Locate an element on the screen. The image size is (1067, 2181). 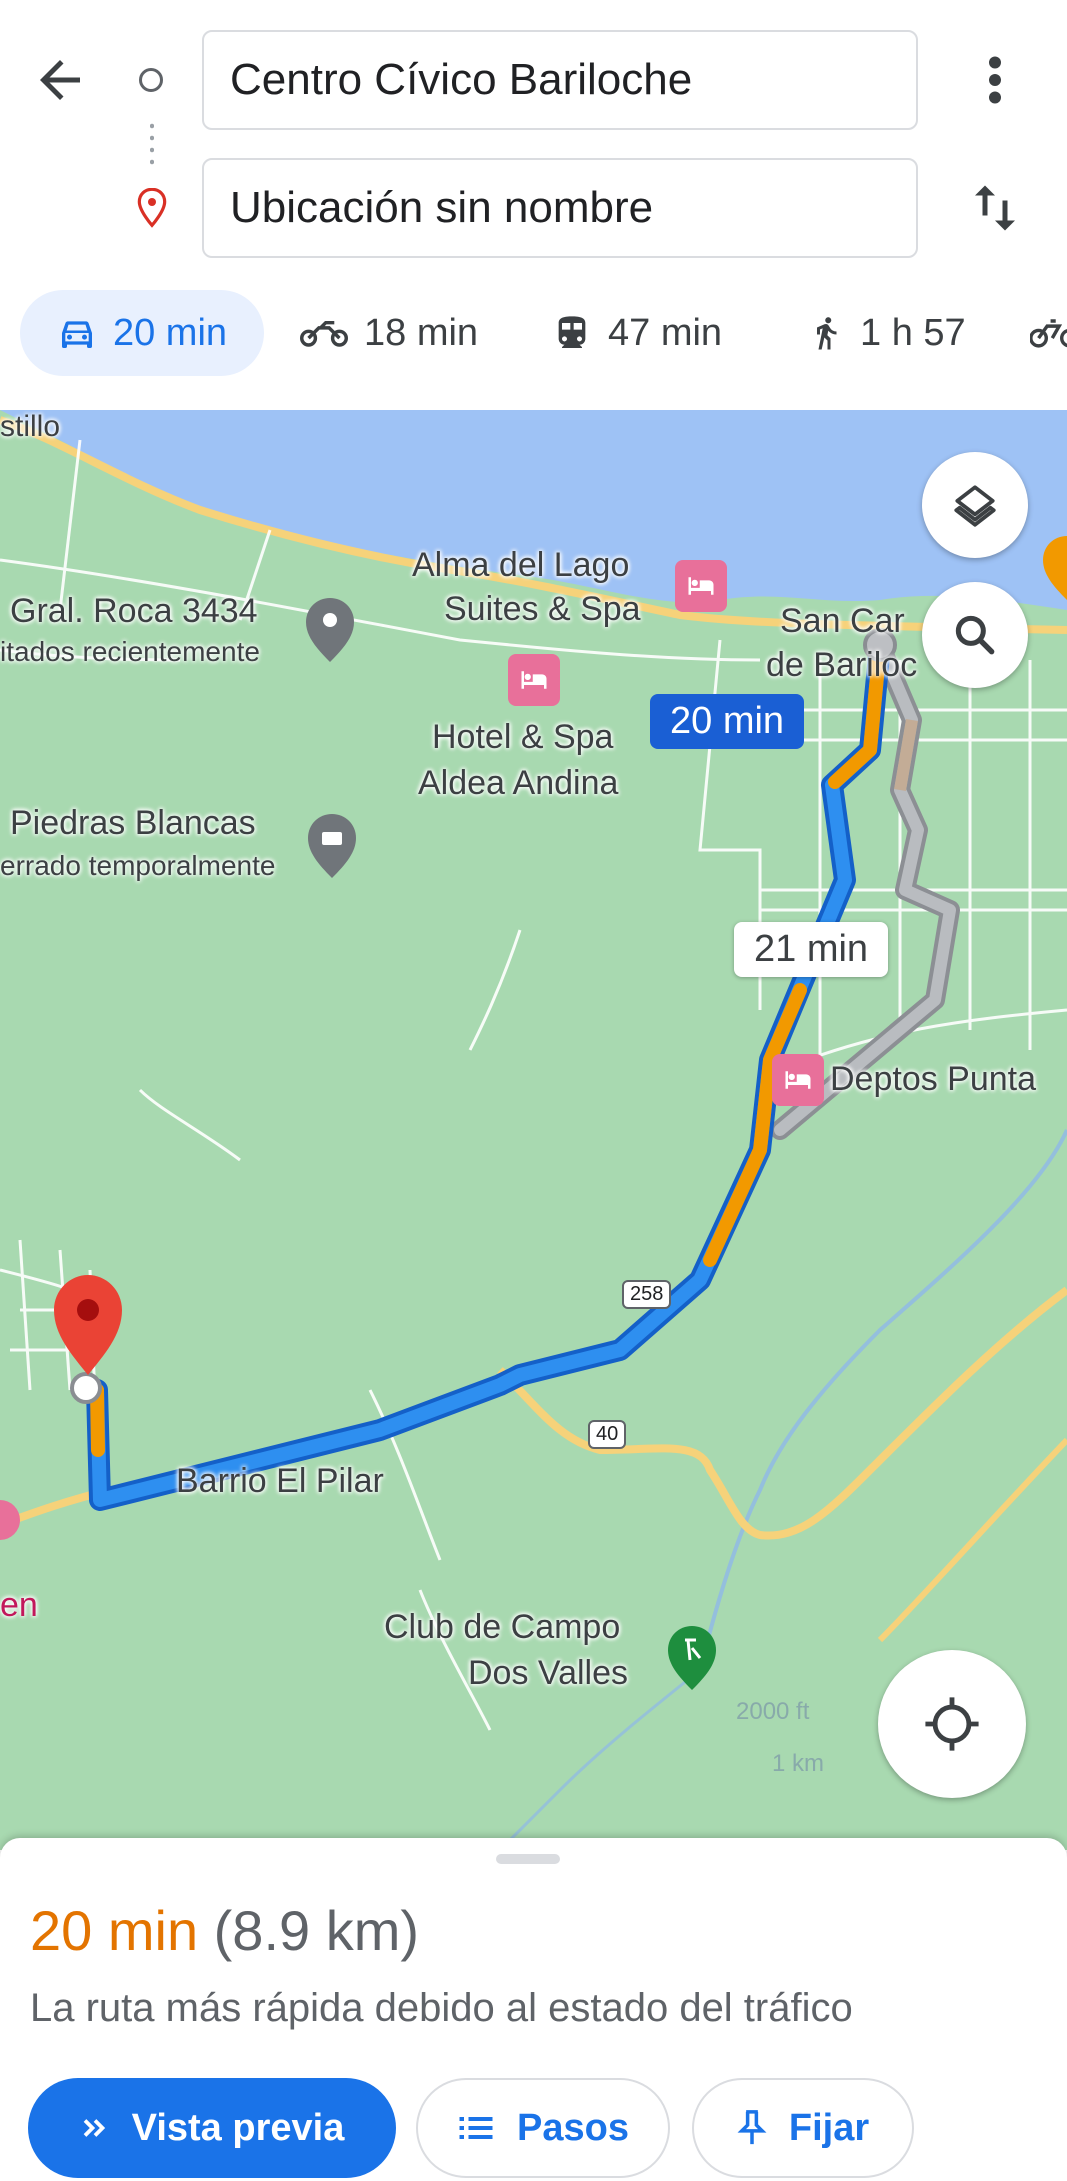
back-button is located at coordinates (60, 80).